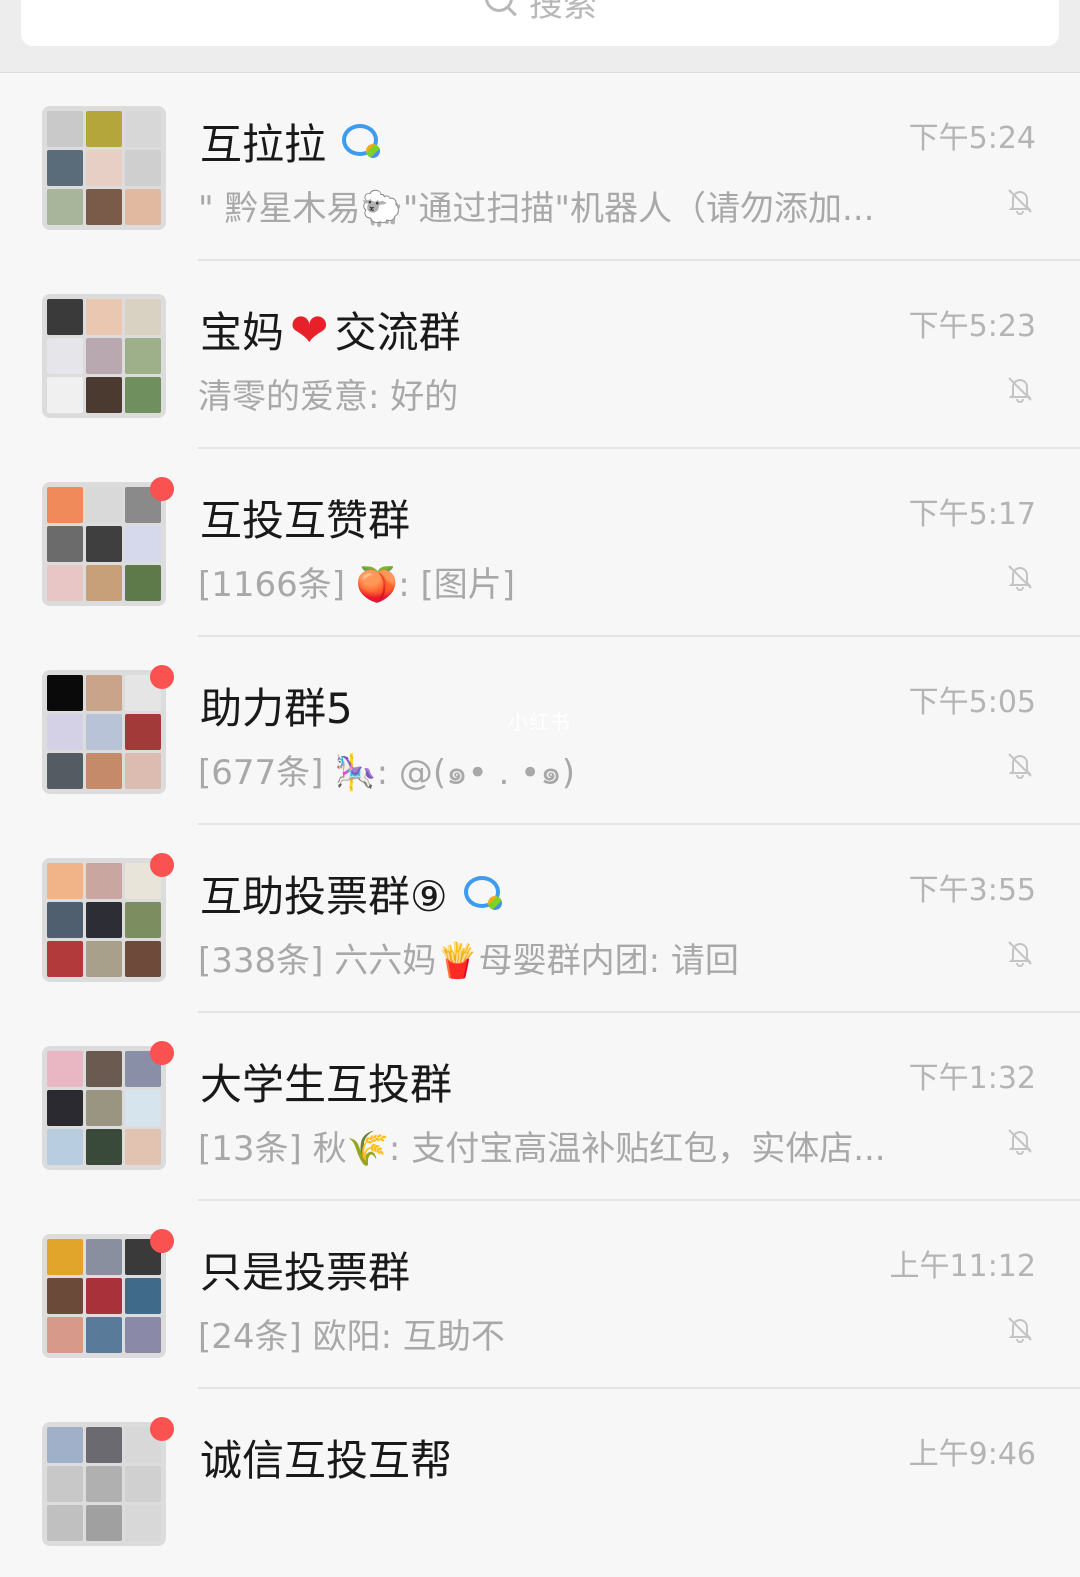 The width and height of the screenshot is (1080, 1577). I want to click on last-message: [677条] 🎠: @(๑• . •๑), so click(387, 773).